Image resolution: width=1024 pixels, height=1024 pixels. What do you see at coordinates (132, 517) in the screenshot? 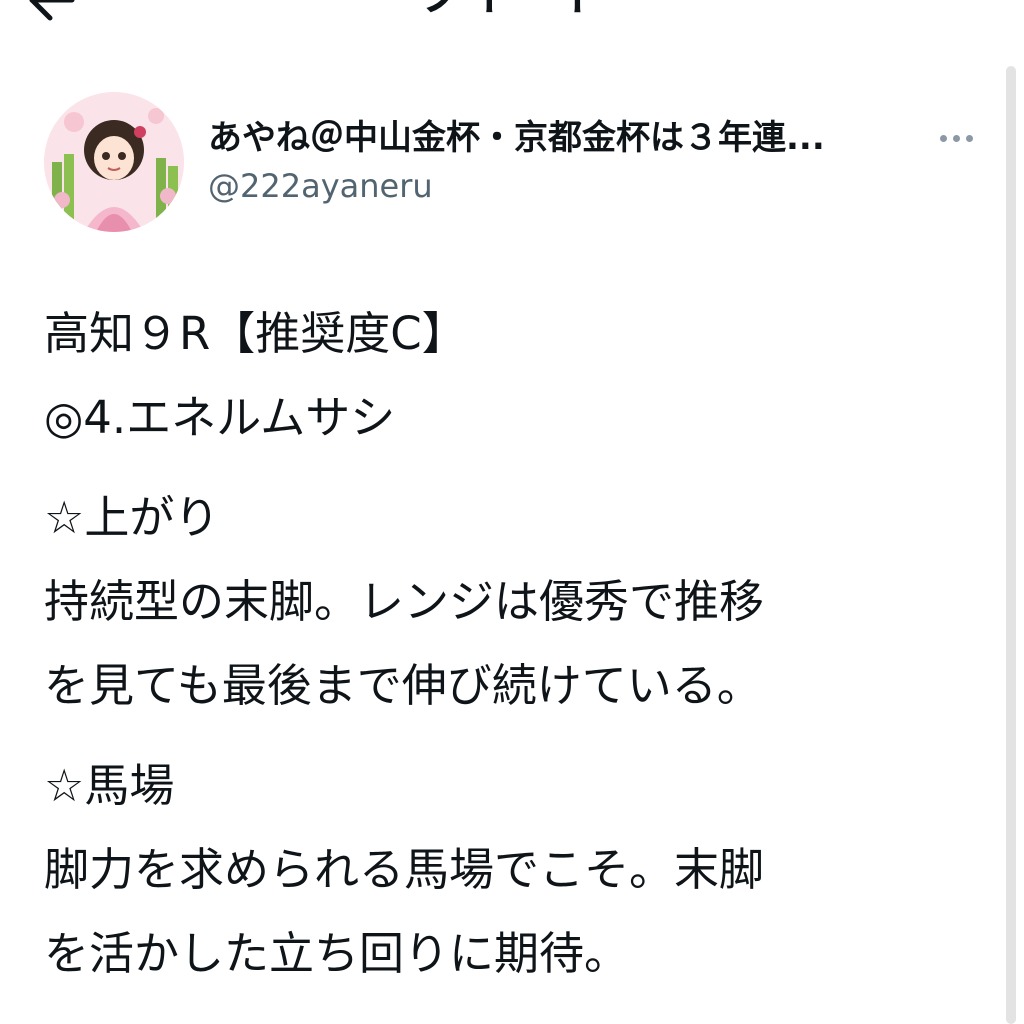
I see `tweet-line: ☆上がり` at bounding box center [132, 517].